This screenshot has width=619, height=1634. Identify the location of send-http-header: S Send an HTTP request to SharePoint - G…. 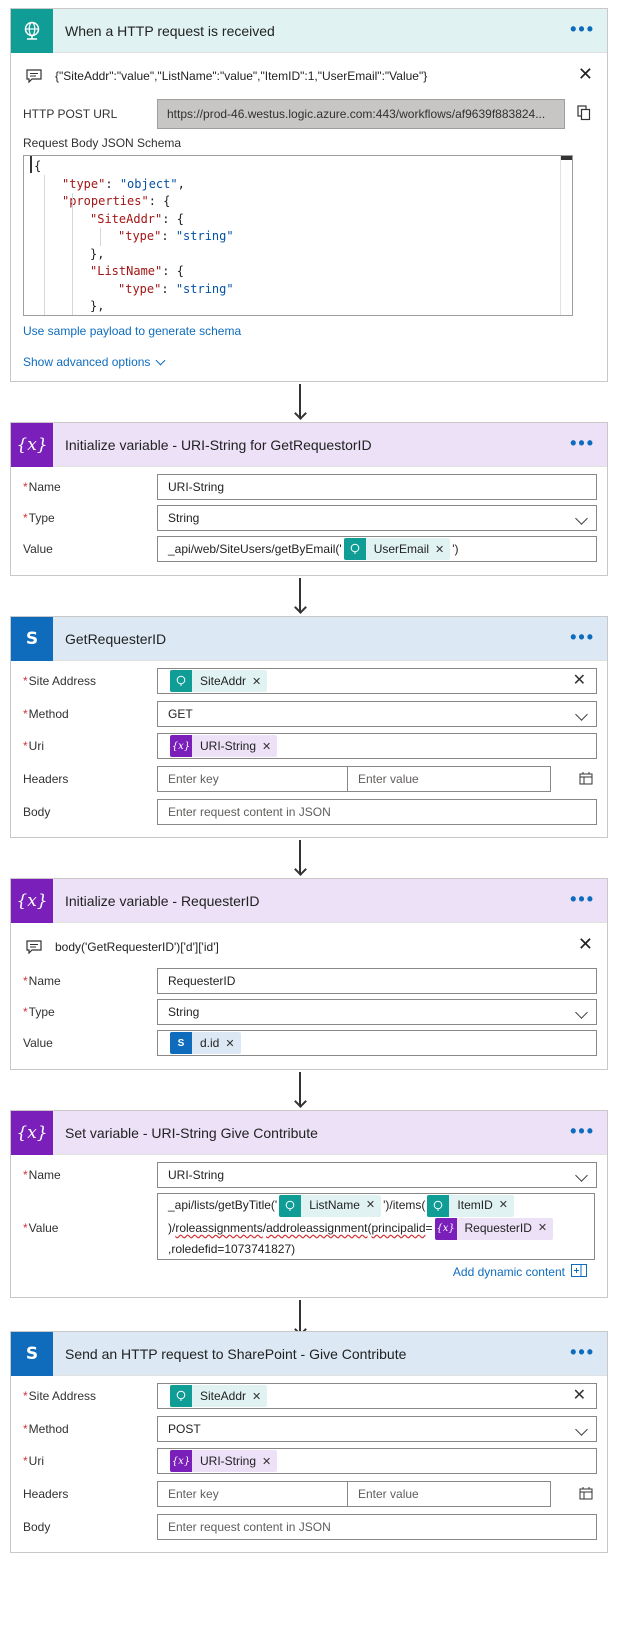
(309, 1353).